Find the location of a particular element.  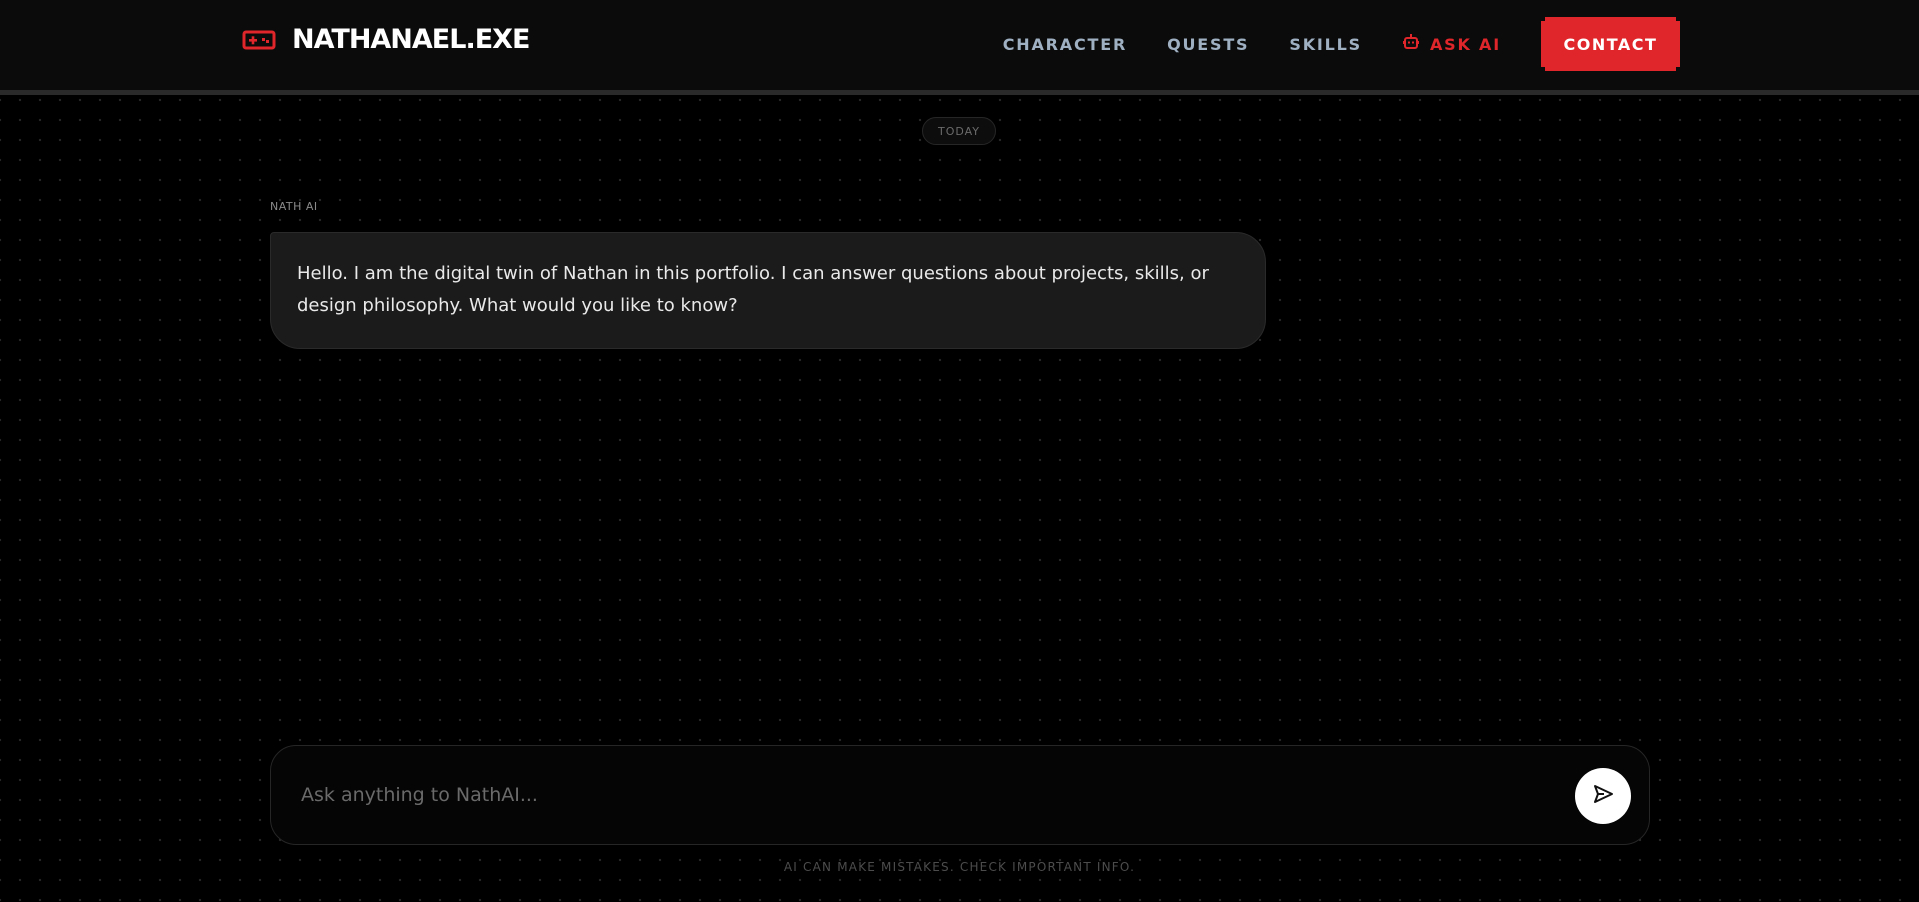

robot-icon is located at coordinates (1411, 44).